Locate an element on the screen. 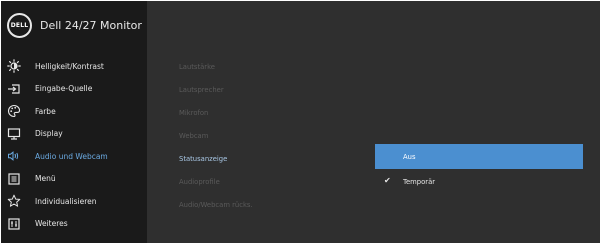  nav-item-label: Audio und Webcam is located at coordinates (71, 156).